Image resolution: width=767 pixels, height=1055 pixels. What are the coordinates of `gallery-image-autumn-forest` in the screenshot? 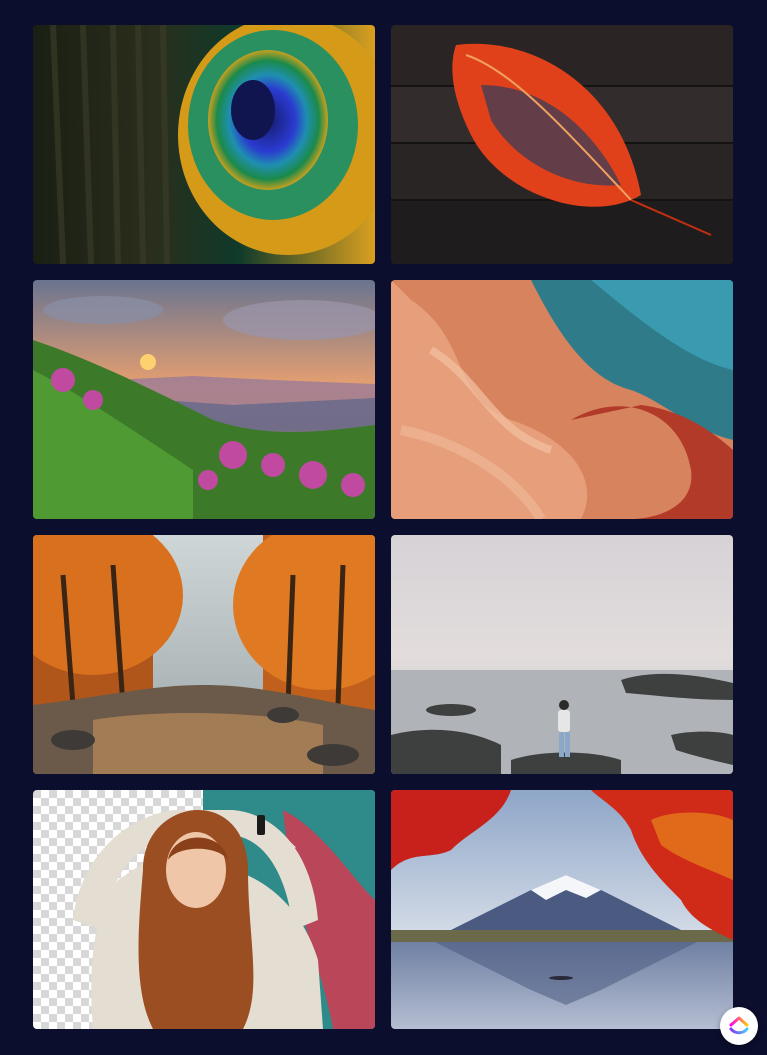 It's located at (204, 654).